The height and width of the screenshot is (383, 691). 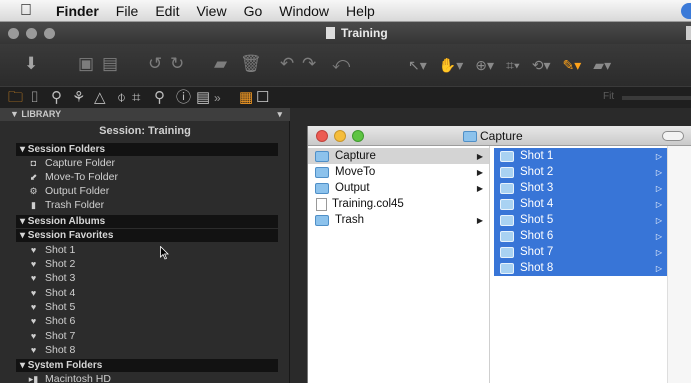 What do you see at coordinates (71, 163) in the screenshot?
I see `session-folder-item: ◘ Capture Folder` at bounding box center [71, 163].